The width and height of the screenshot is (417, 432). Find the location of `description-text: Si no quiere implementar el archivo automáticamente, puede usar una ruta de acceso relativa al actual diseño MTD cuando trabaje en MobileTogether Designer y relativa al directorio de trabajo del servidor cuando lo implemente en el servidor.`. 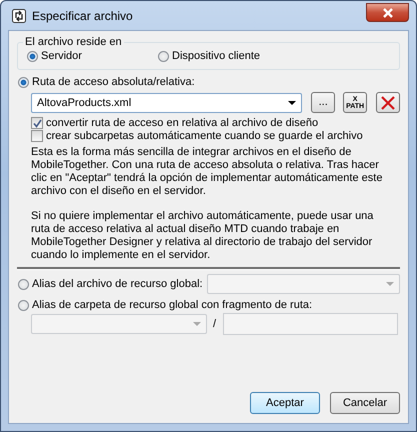

description-text: Si no quiere implementar el archivo automáticamente, puede usar una ruta de acceso relativa al actual diseño MTD cuando trabaje en MobileTogether Designer y relativa al directorio de trabajo del servidor cuando lo implemente en el servidor. is located at coordinates (202, 236).